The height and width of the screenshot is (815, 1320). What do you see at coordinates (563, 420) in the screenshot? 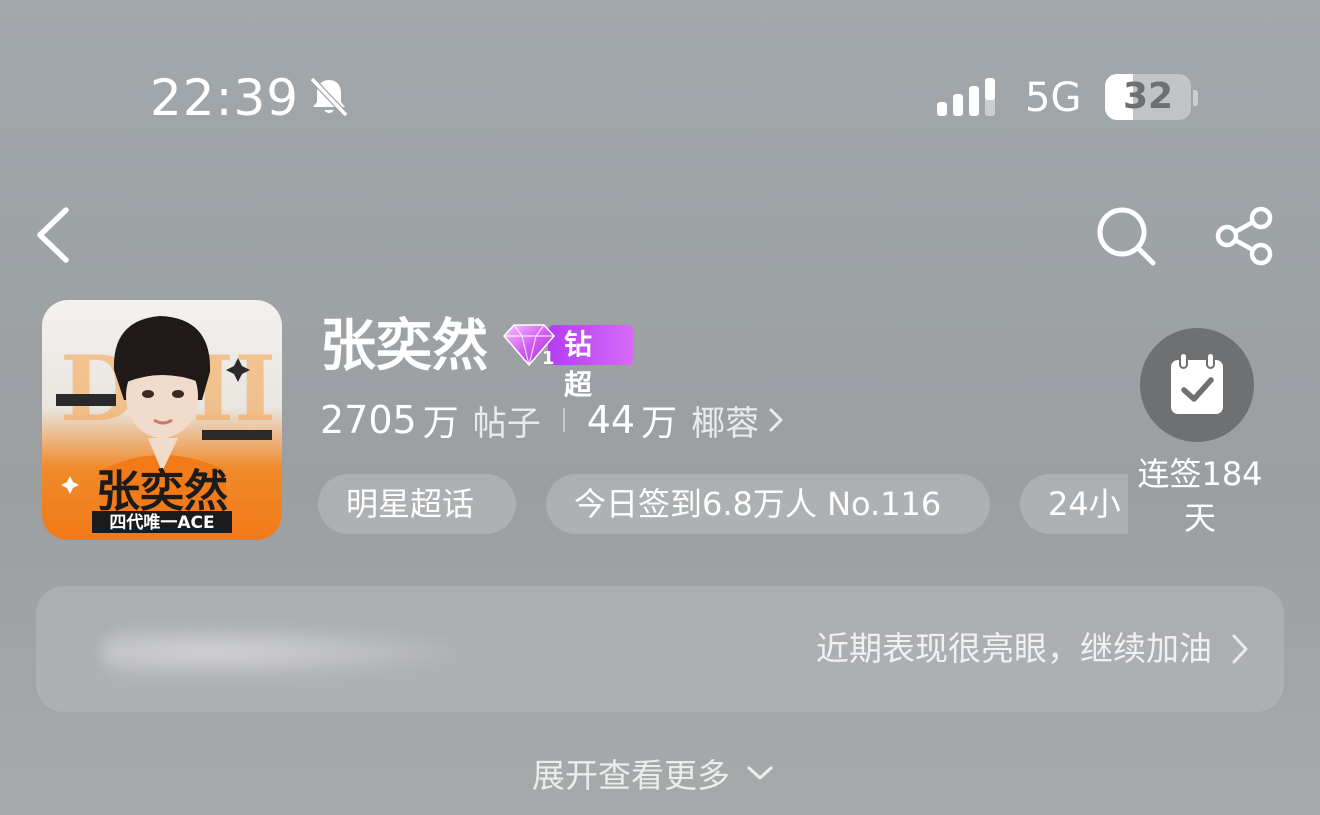
I see `stats-divider` at bounding box center [563, 420].